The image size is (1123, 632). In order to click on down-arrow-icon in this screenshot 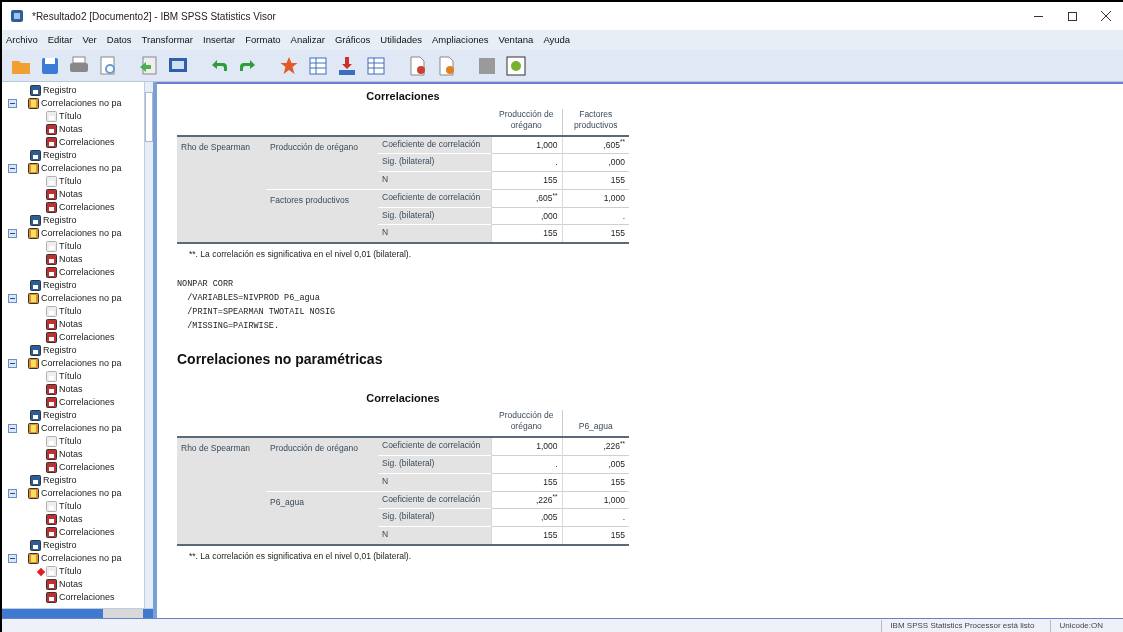, I will do `click(347, 65)`.